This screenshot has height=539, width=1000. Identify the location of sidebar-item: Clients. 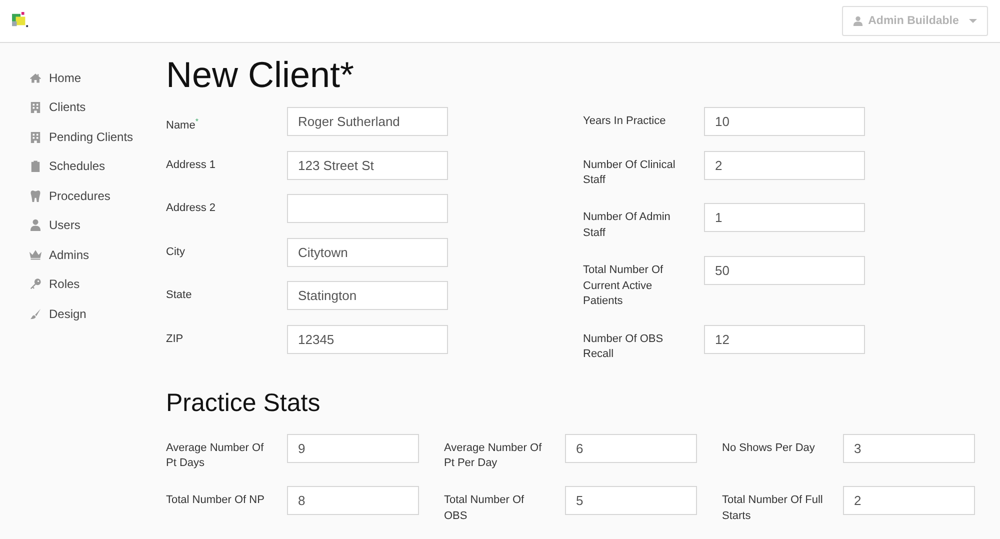
(58, 107).